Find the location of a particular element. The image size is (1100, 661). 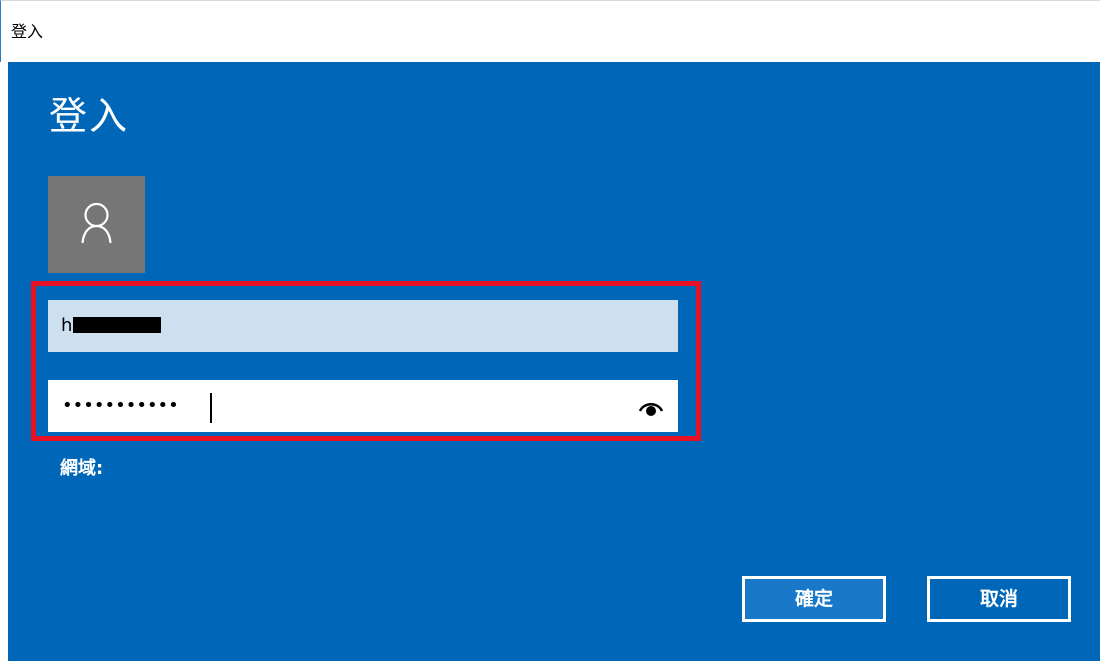

eye-icon is located at coordinates (651, 407).